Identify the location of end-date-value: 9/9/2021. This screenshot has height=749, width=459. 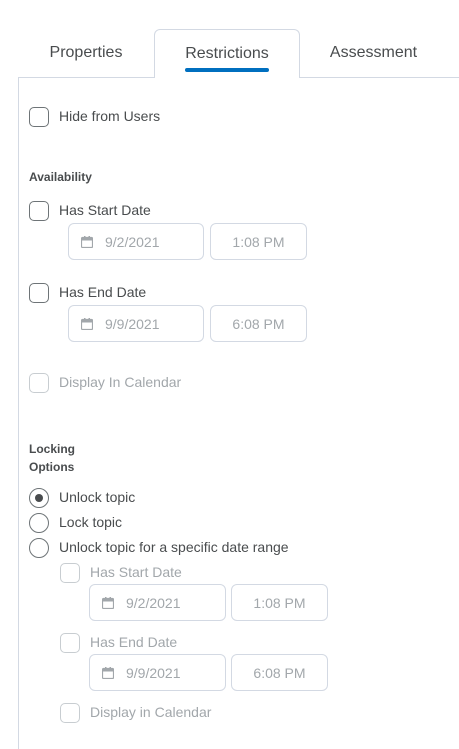
(132, 323).